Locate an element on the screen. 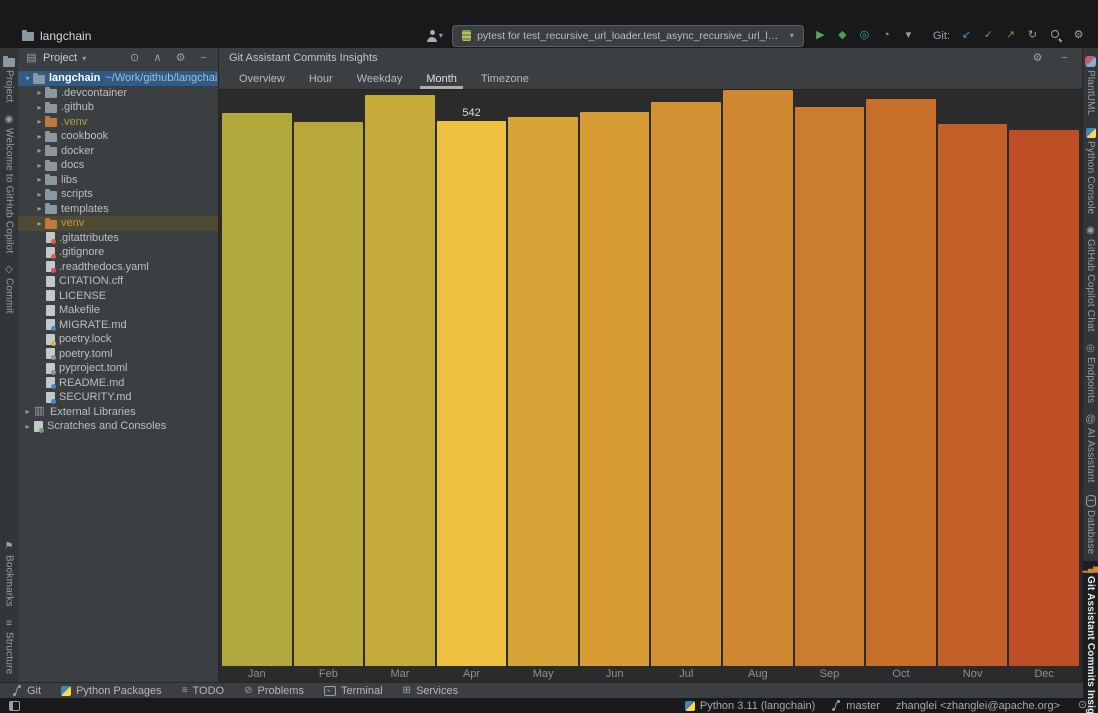  tool-button-github-copilot-chat: ◉ GitHub Copilot Chat is located at coordinates (1090, 279).